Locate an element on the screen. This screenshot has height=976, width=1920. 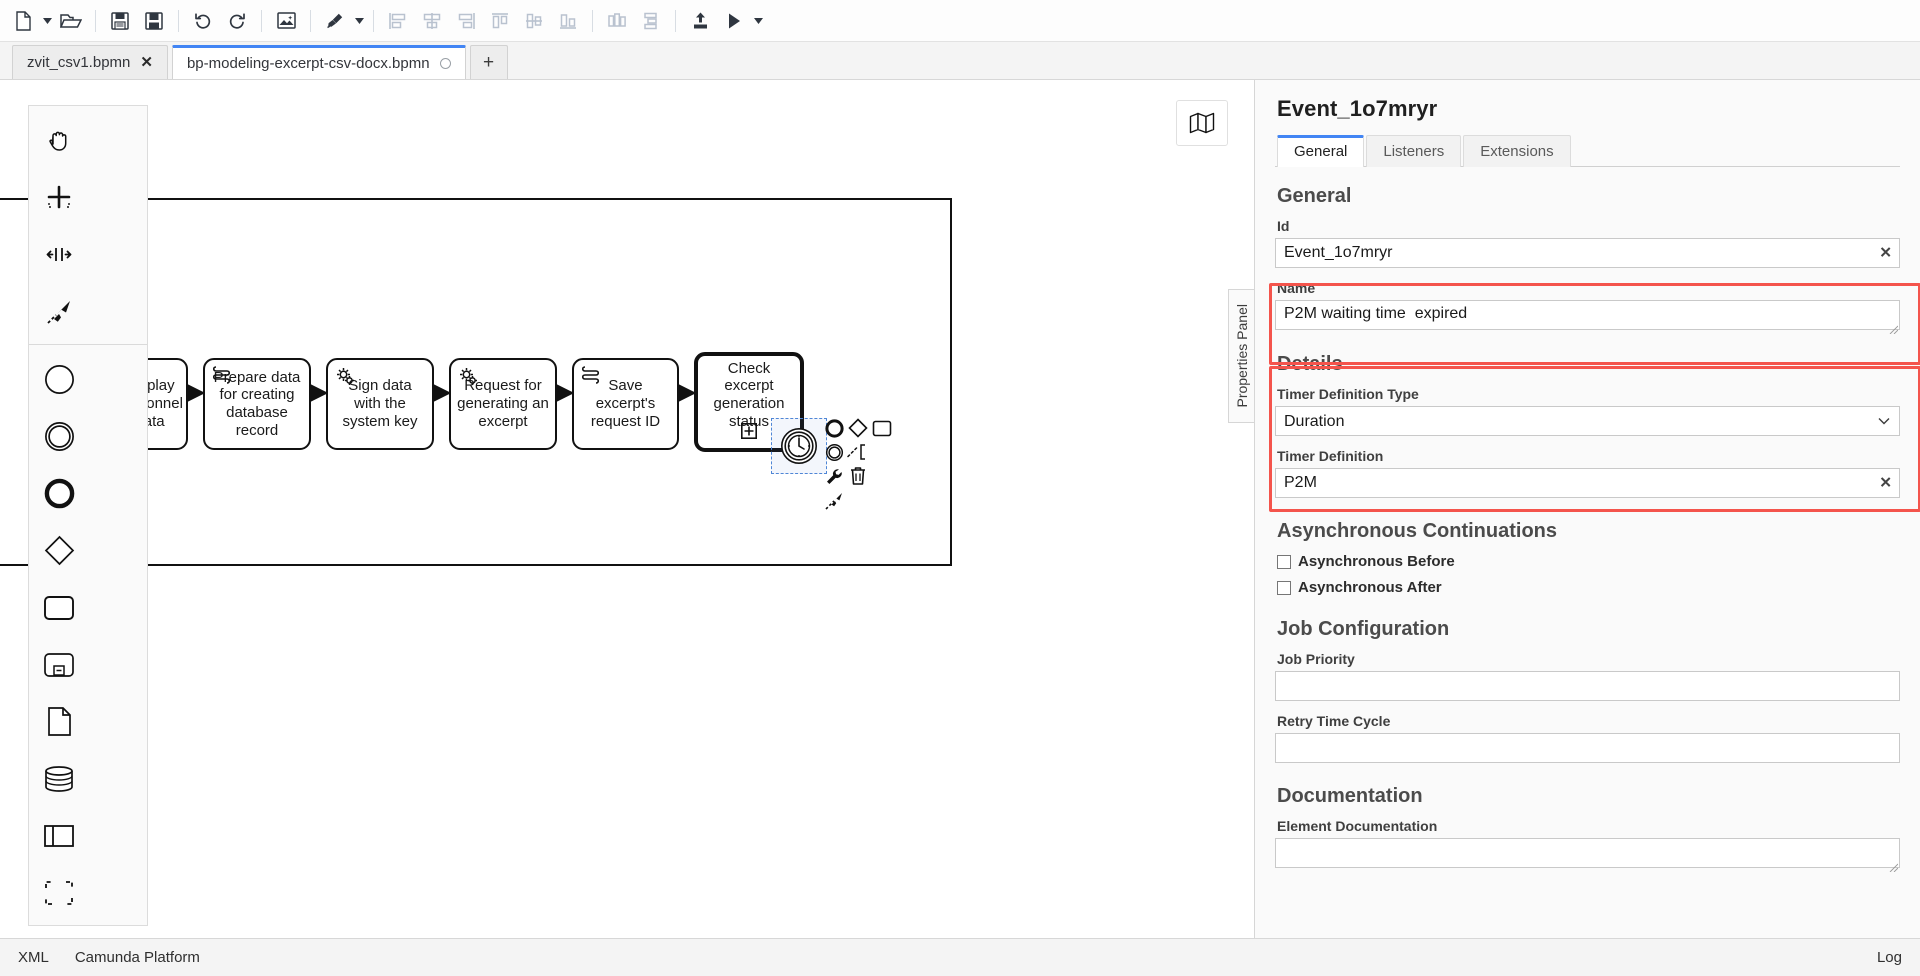
retry-time-cycle-wrapper is located at coordinates (1587, 748).